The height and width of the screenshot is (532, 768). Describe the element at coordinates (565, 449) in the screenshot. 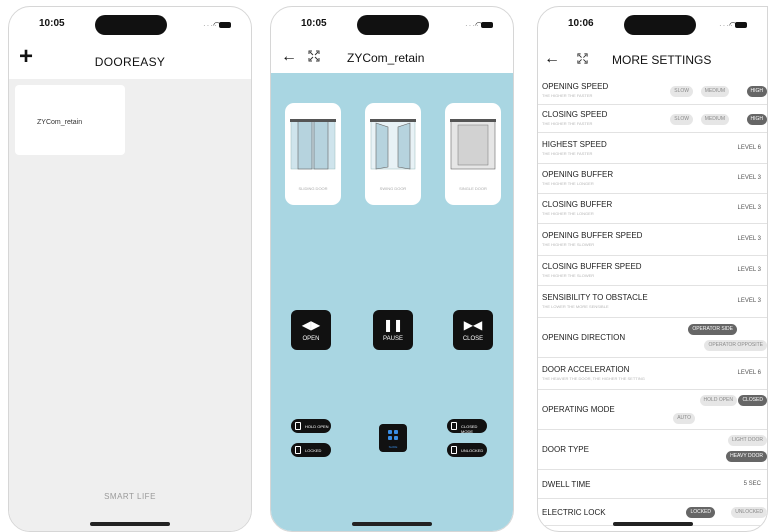

I see `setting-name: DOOR TYPE` at that location.